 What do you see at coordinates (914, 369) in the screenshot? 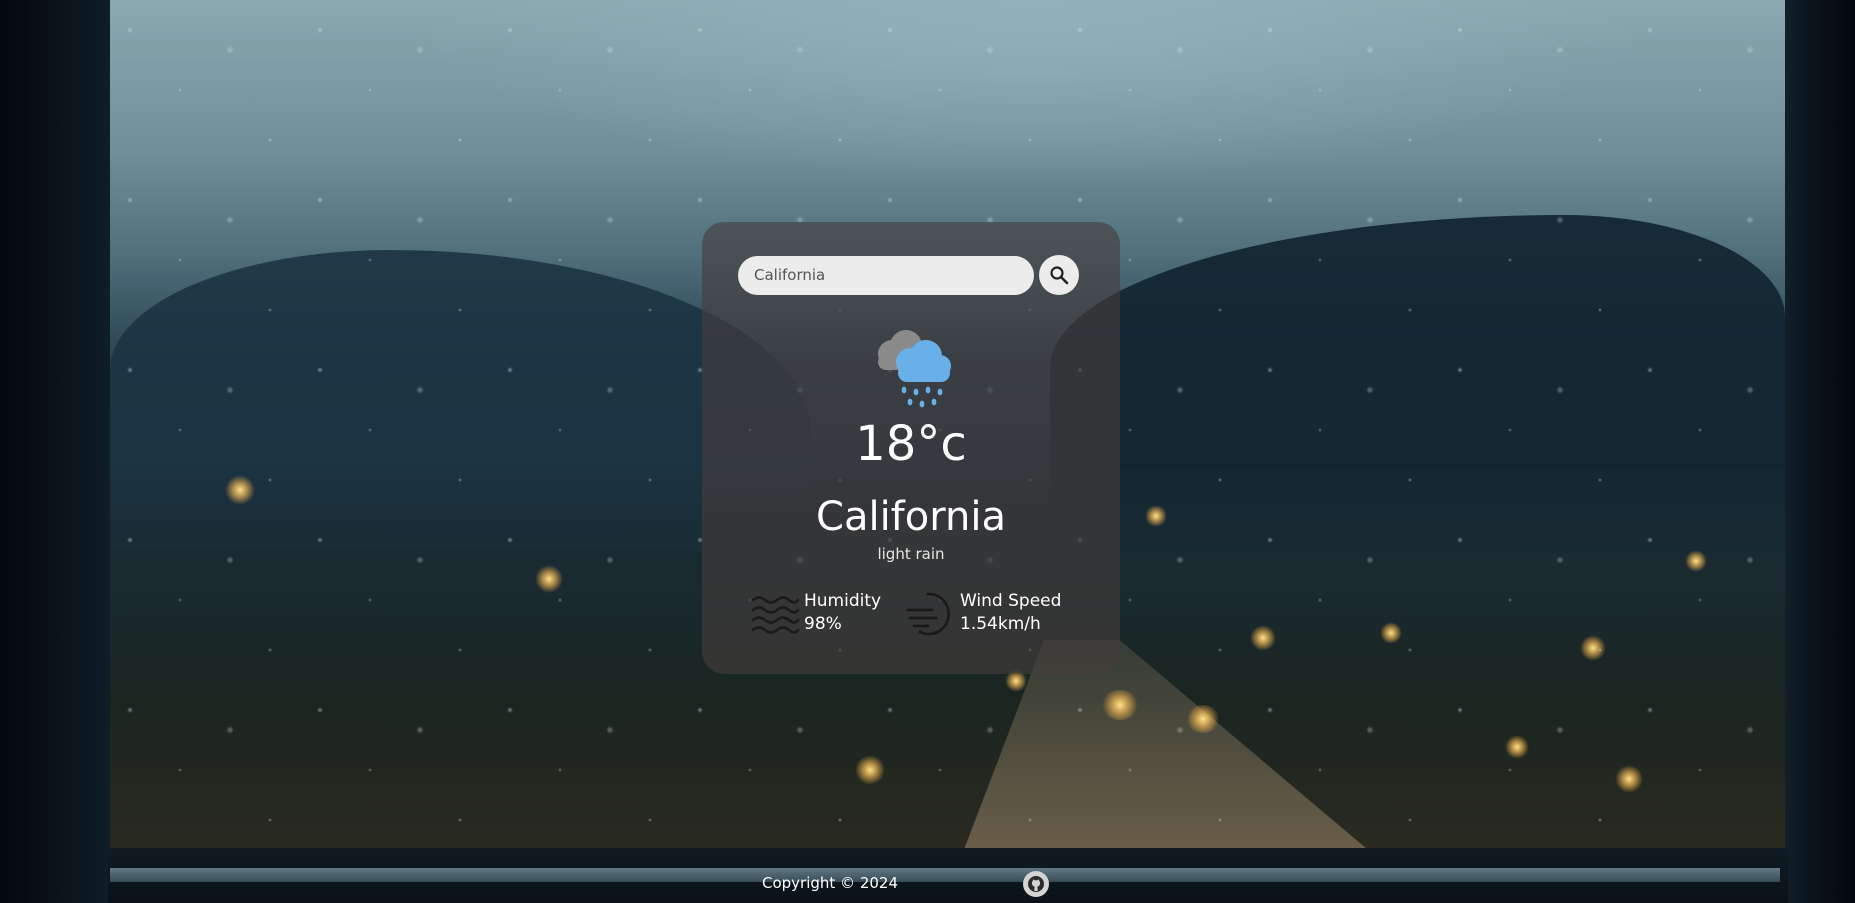
I see `rain-cloud-icon` at bounding box center [914, 369].